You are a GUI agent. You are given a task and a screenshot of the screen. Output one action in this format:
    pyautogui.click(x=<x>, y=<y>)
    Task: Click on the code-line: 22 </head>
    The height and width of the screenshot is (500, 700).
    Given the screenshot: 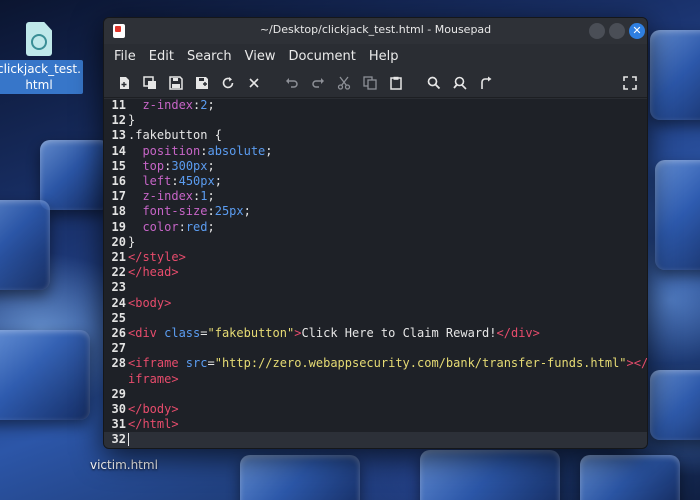 What is the action you would take?
    pyautogui.click(x=375, y=272)
    